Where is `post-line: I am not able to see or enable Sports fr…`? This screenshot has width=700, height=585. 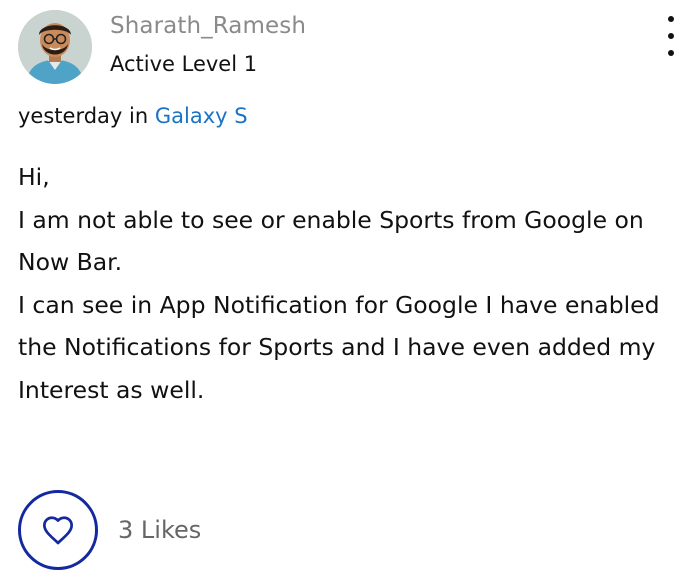 post-line: I am not able to see or enable Sports fr… is located at coordinates (331, 241).